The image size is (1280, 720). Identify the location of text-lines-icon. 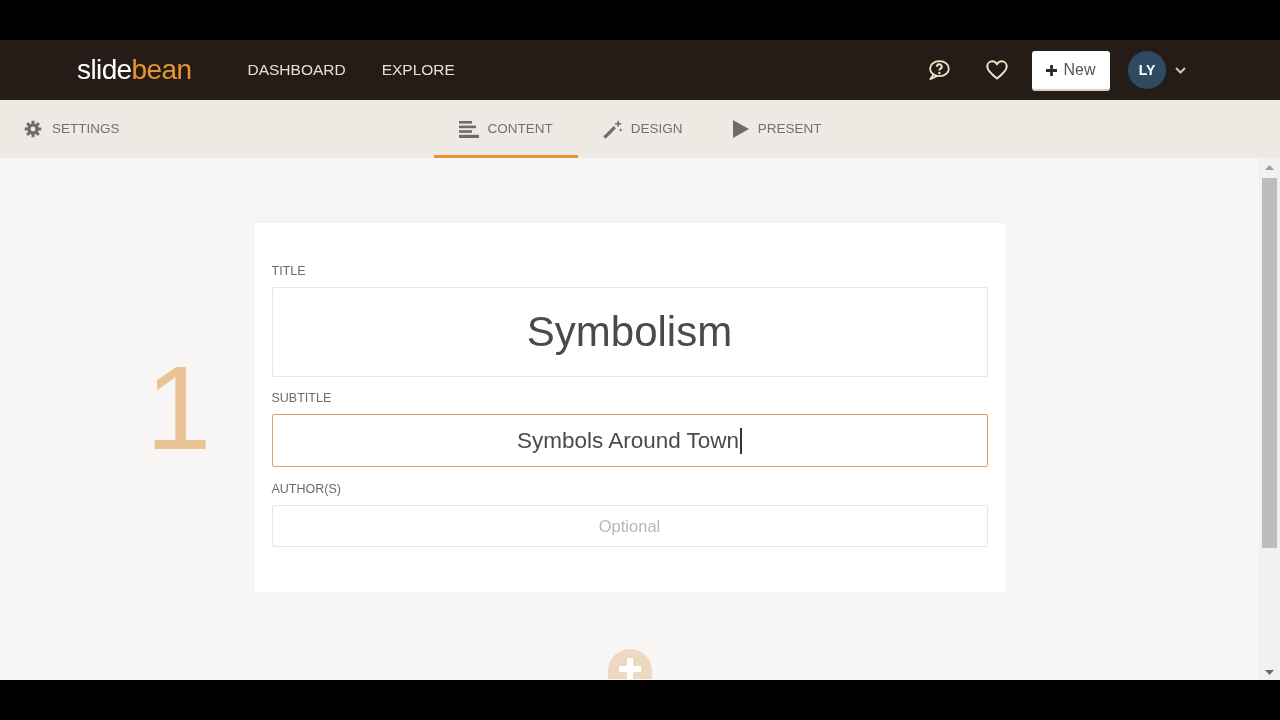
(468, 129).